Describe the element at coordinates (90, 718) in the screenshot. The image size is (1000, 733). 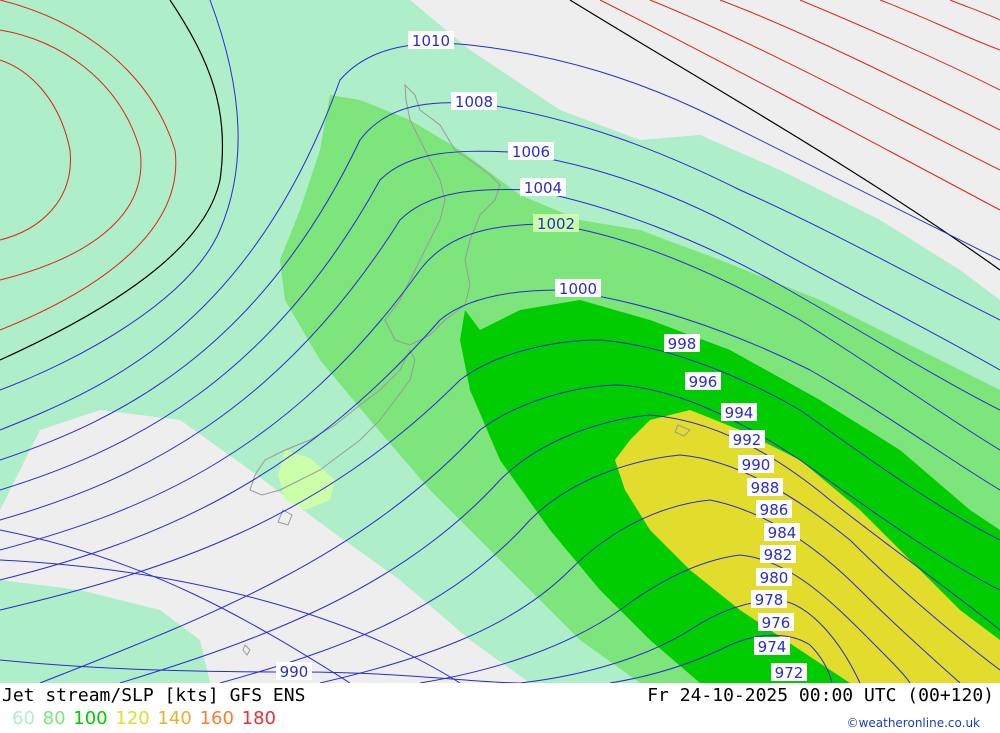
I see `legend-item-100: 100` at that location.